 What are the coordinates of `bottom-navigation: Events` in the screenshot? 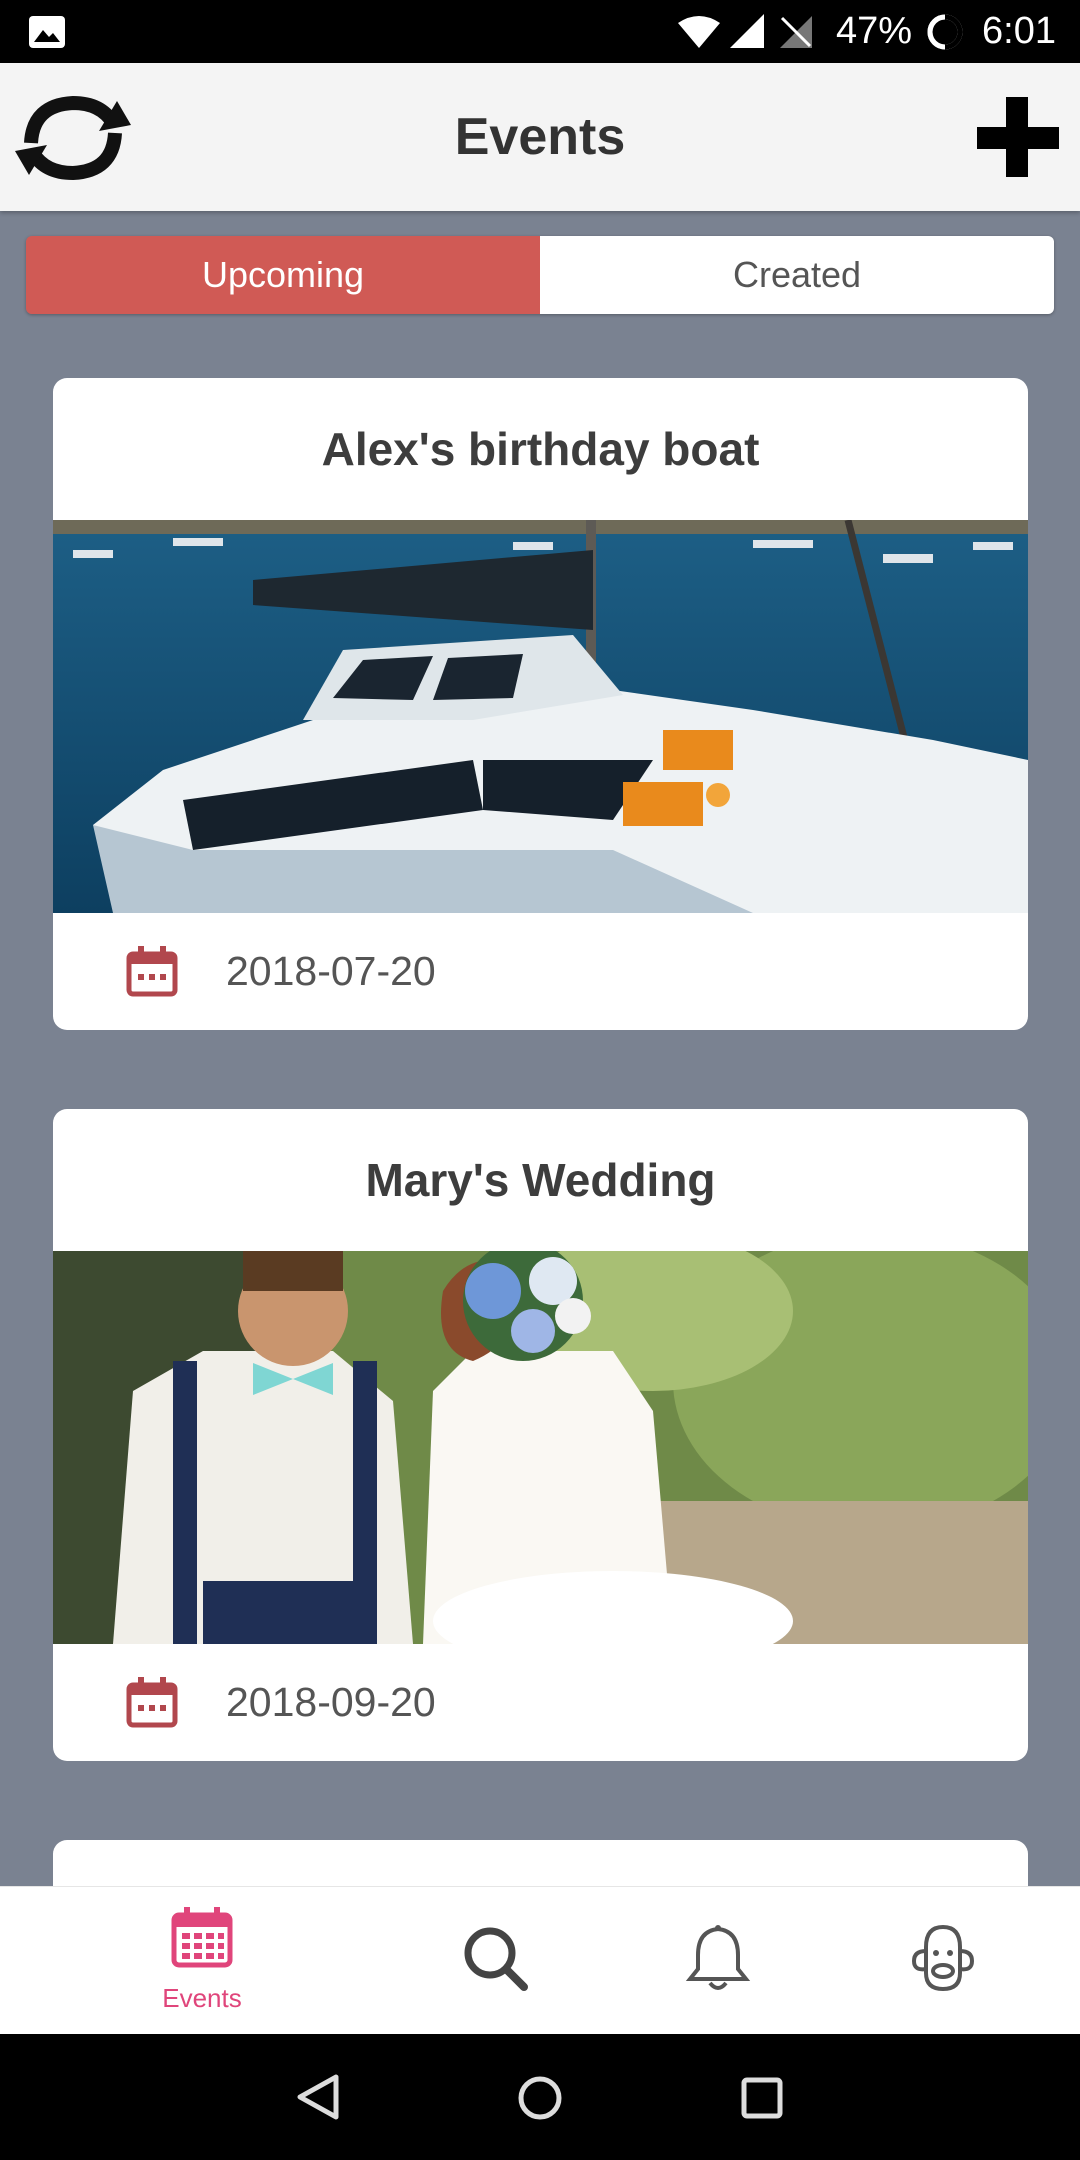 It's located at (540, 1960).